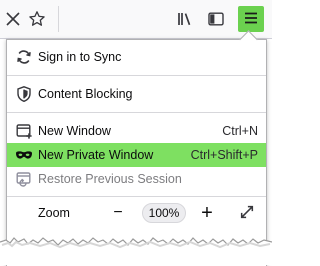  I want to click on restore-previous-session-item: Restore Previous Session, so click(136, 179).